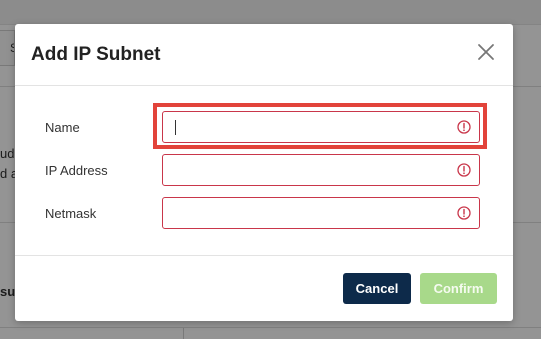 This screenshot has height=339, width=541. I want to click on footer-divider, so click(264, 255).